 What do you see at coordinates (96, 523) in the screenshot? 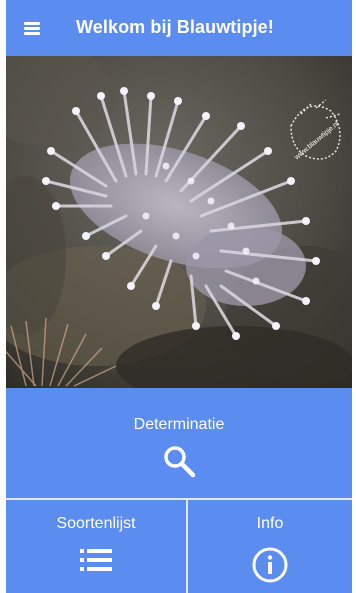
I see `species-list-label: Soortenlijst` at bounding box center [96, 523].